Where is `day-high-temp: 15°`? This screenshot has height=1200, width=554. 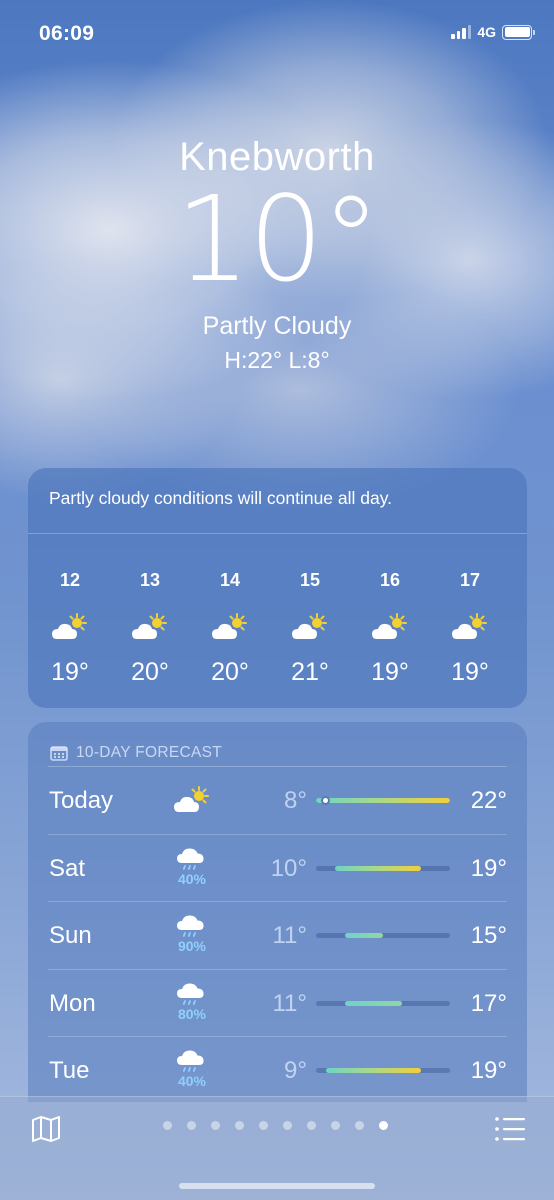 day-high-temp: 15° is located at coordinates (488, 935).